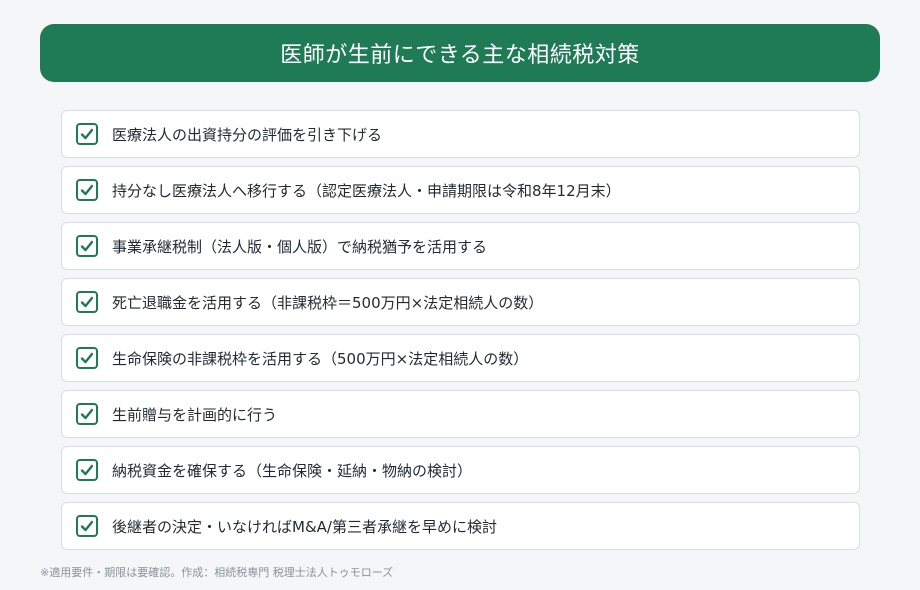  Describe the element at coordinates (460, 134) in the screenshot. I see `checklist-item: 医療法人の出資持分の評価を引き下げる` at that location.